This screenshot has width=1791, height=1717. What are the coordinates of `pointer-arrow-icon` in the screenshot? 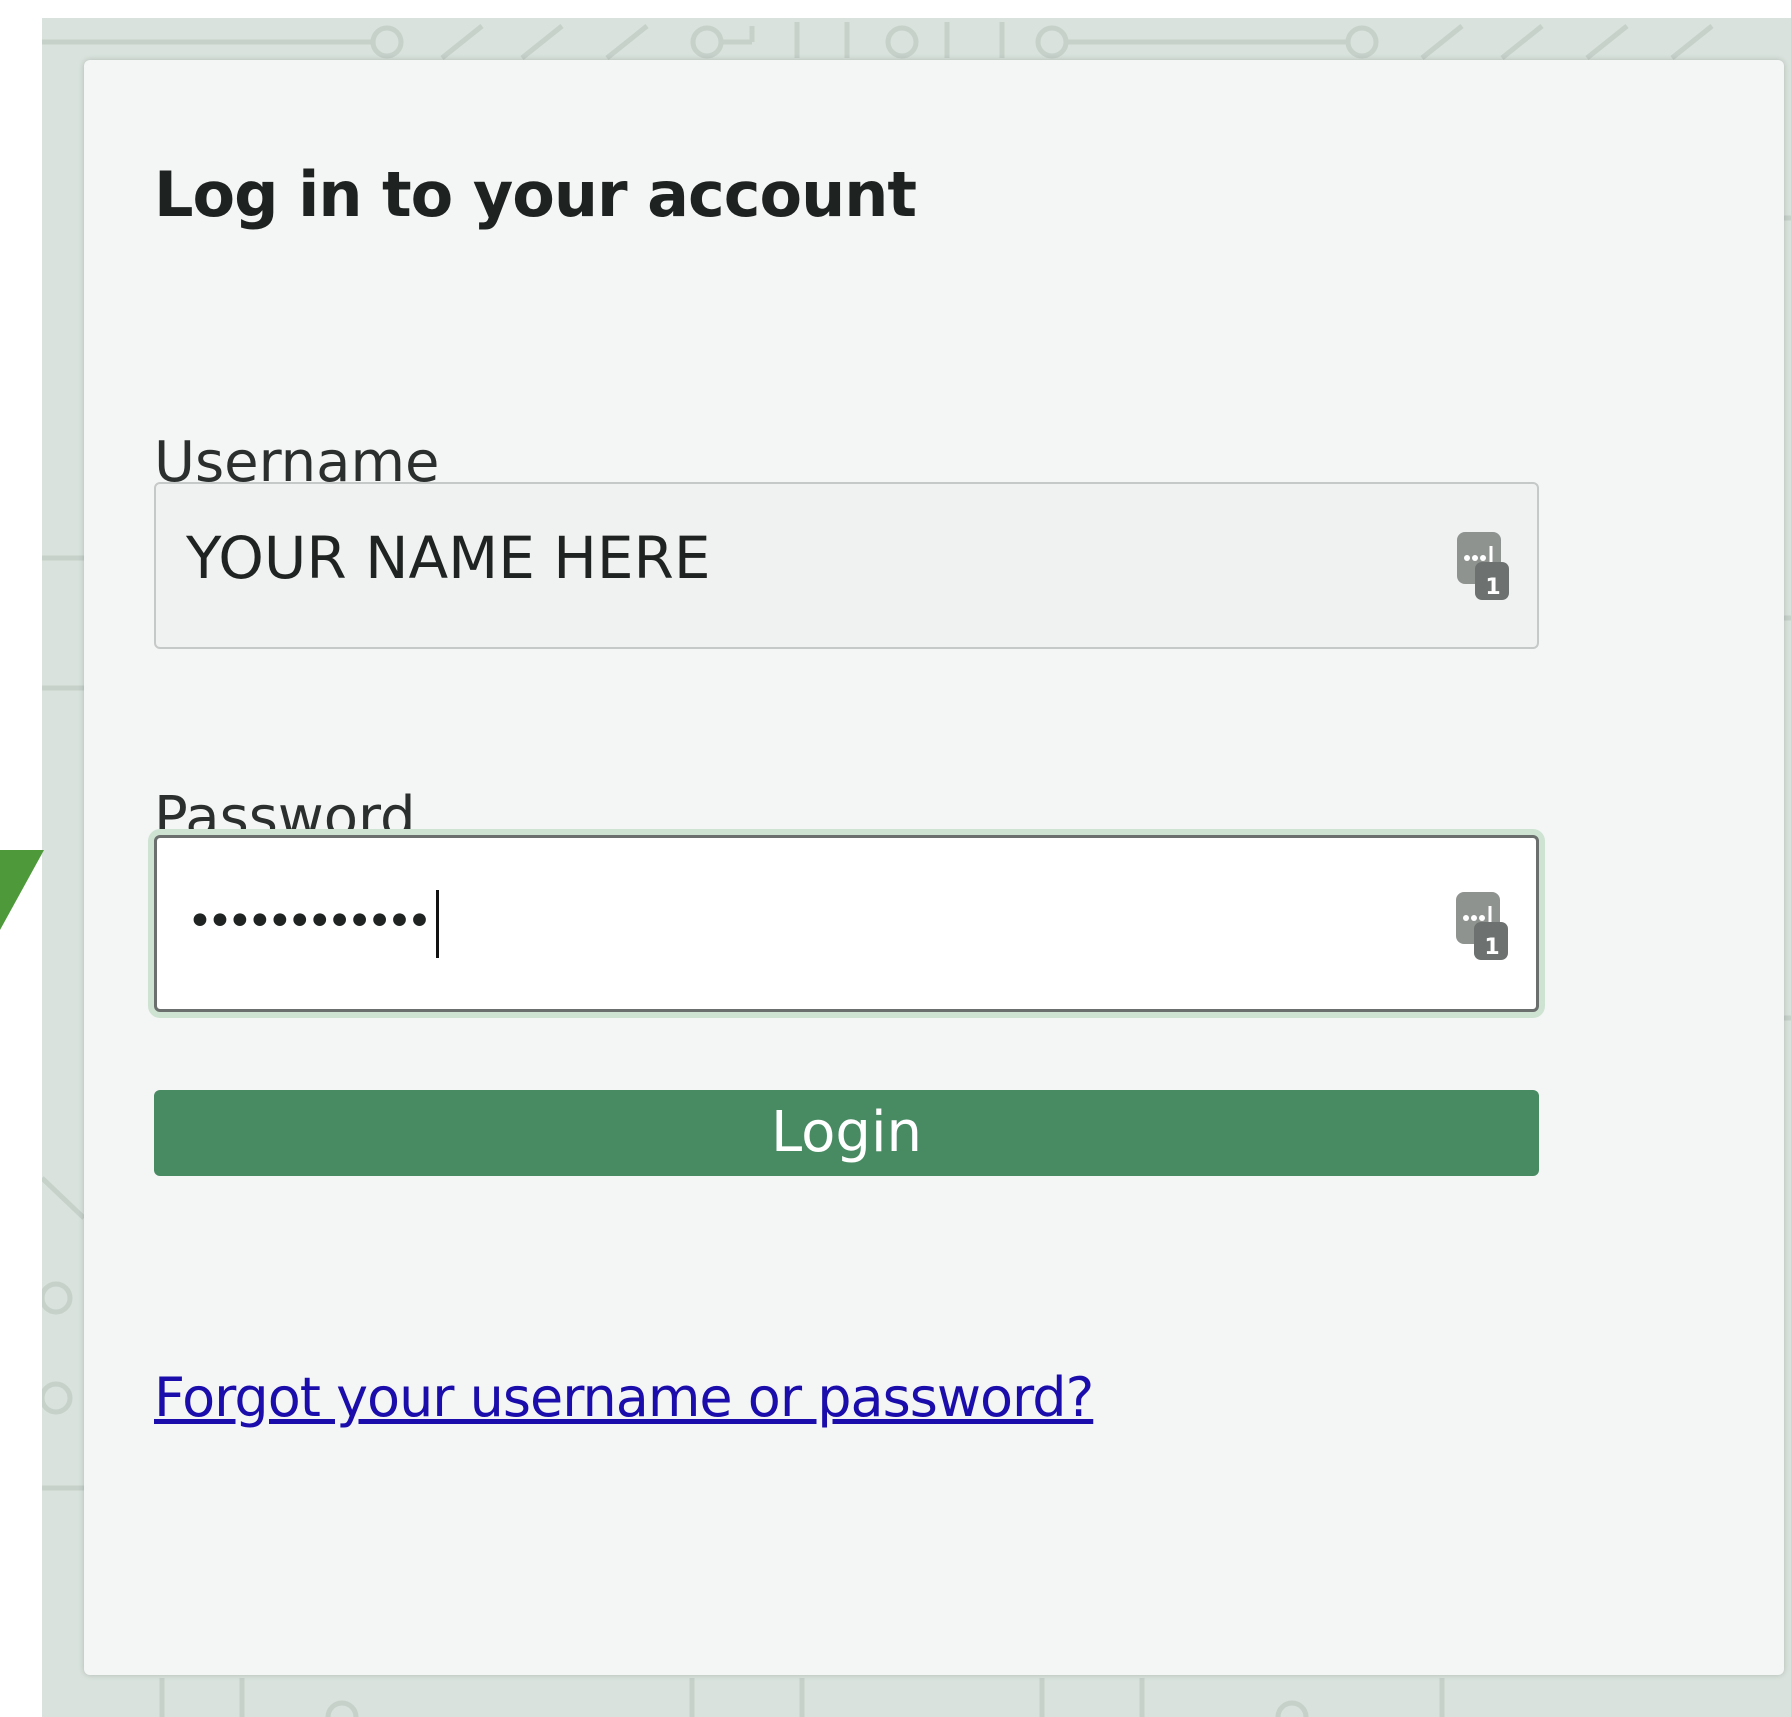 It's located at (22, 890).